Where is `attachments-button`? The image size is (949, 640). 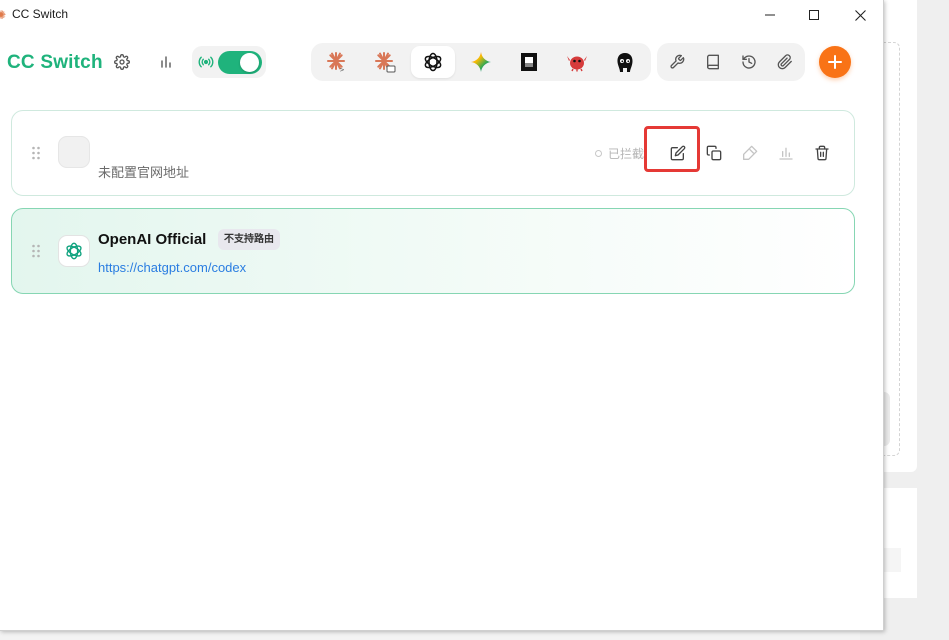 attachments-button is located at coordinates (785, 62).